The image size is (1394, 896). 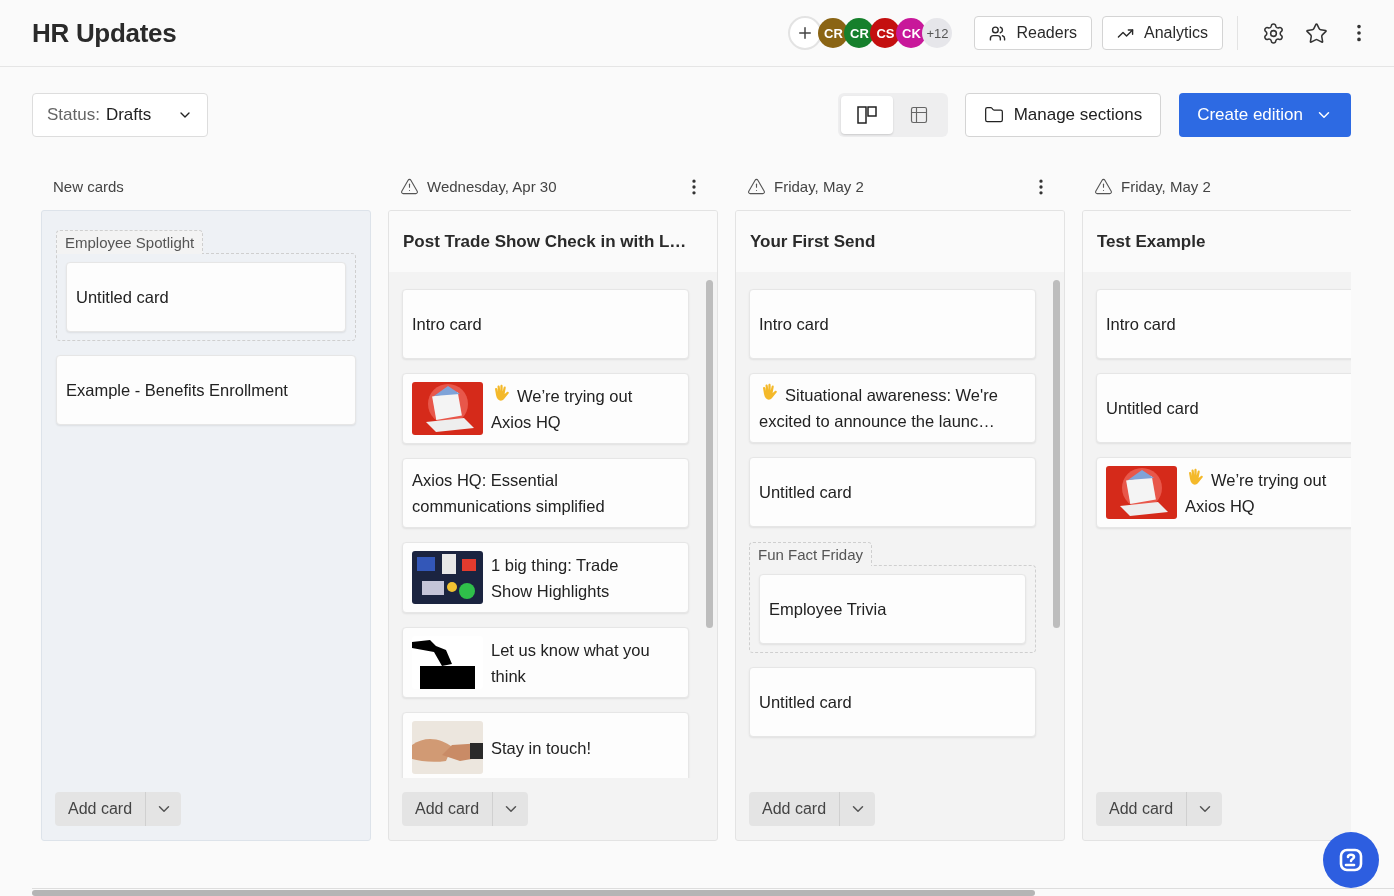 I want to click on help-chat-button, so click(x=1351, y=860).